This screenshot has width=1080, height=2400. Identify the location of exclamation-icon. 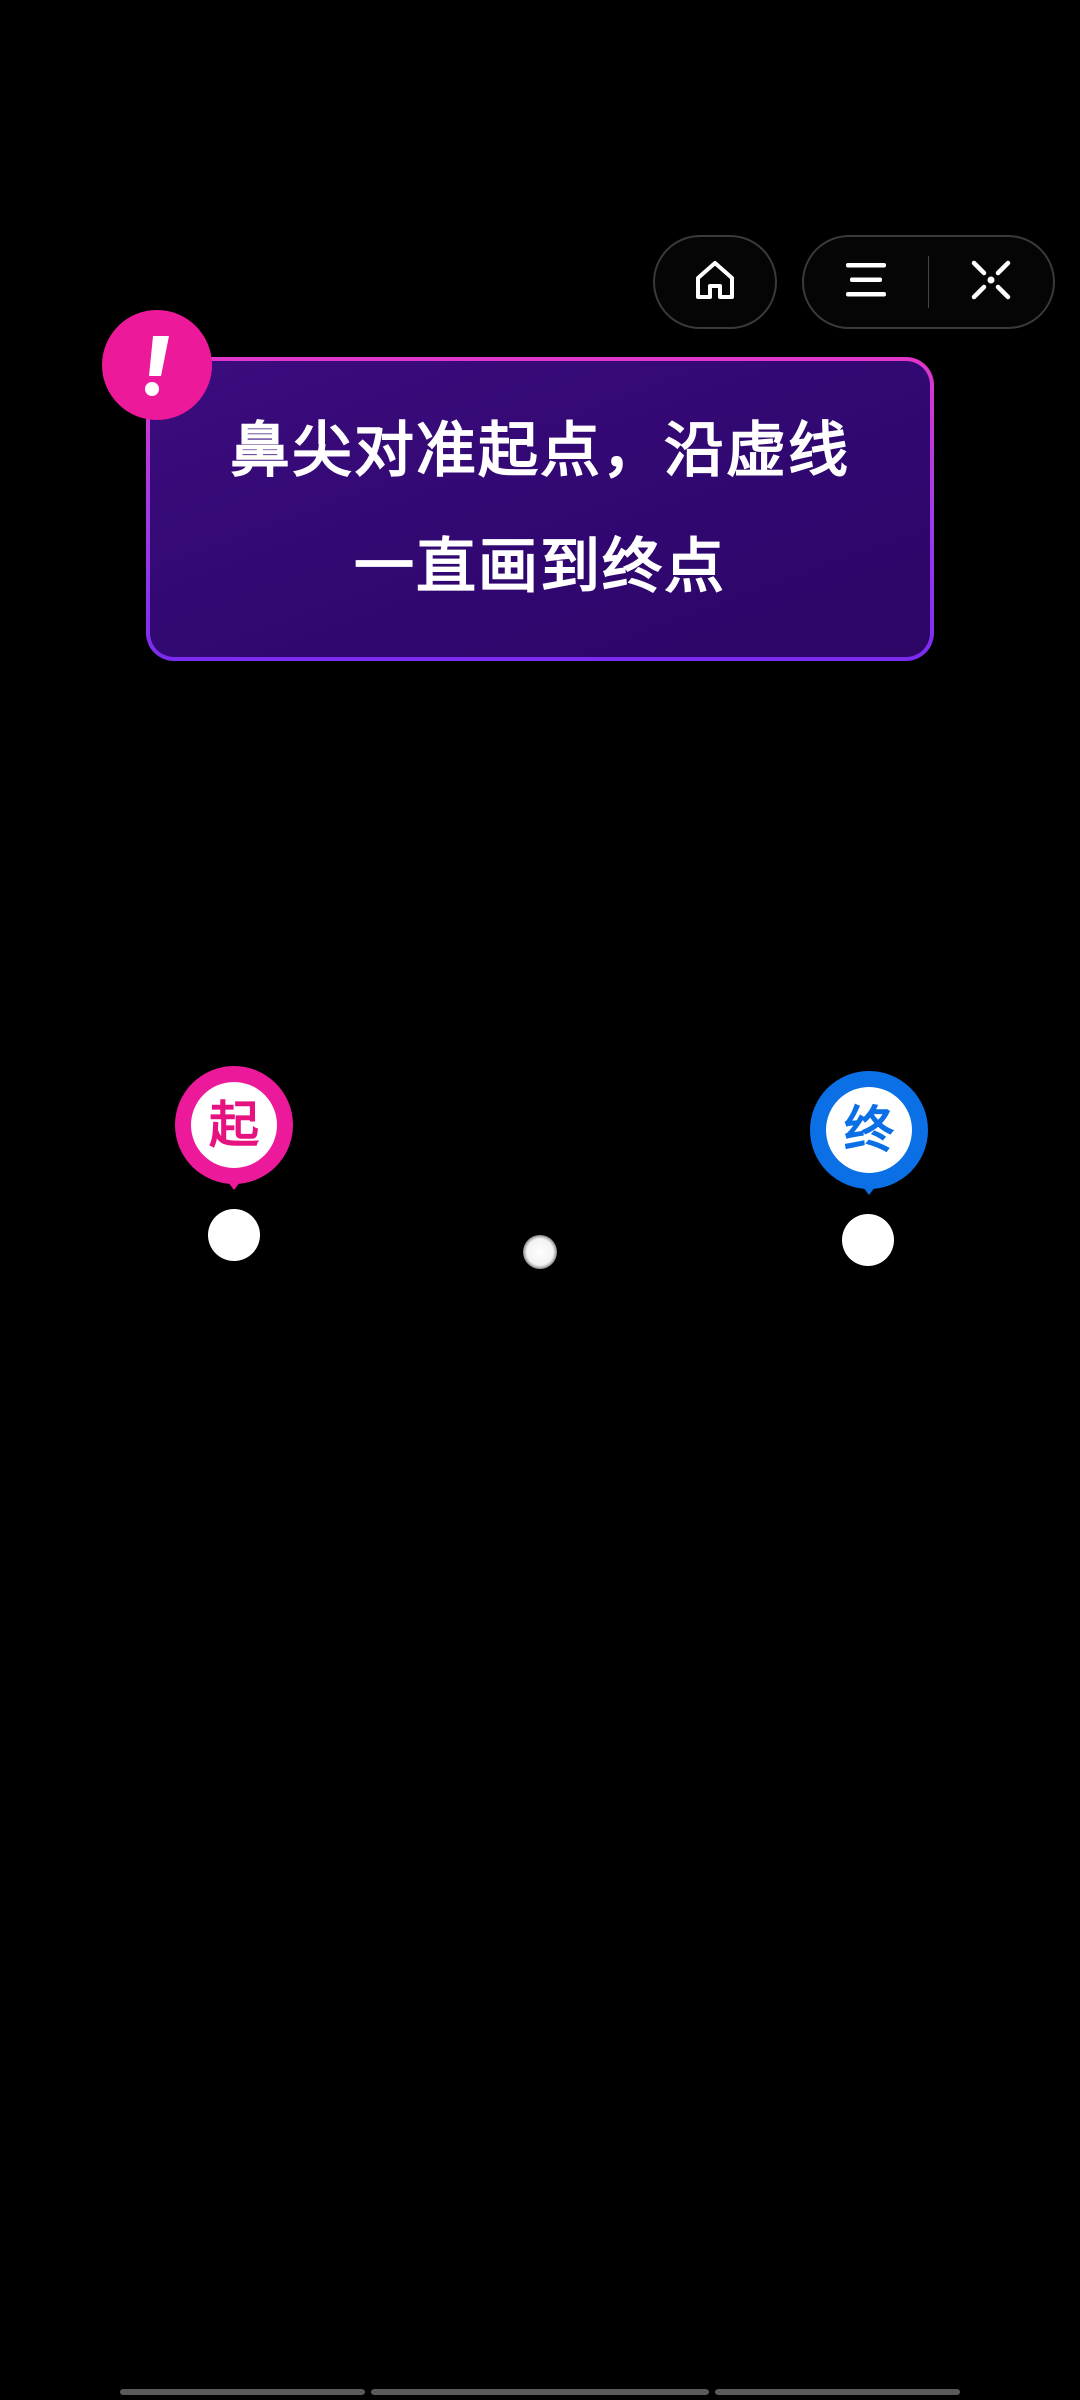
(157, 365).